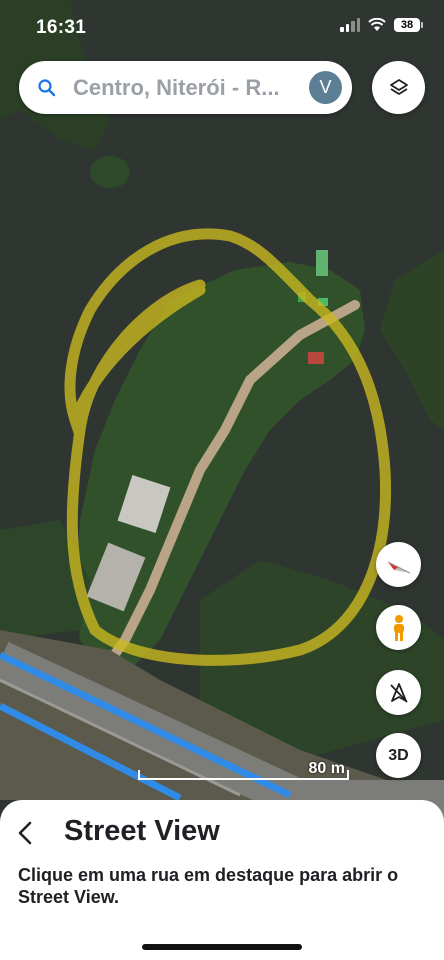 The height and width of the screenshot is (960, 444). I want to click on battery-indicator: 38, so click(408, 25).